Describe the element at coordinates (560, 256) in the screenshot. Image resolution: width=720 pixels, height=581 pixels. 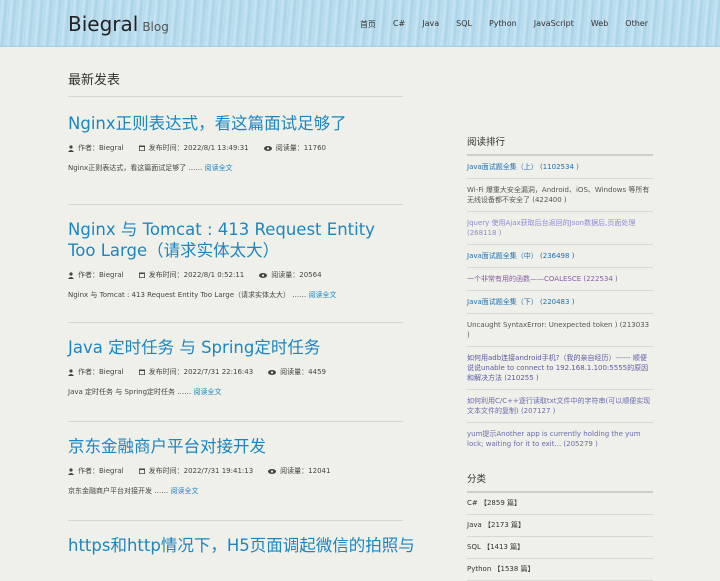
I see `ranking-item: Java面试题全集（中） (236498 )` at that location.